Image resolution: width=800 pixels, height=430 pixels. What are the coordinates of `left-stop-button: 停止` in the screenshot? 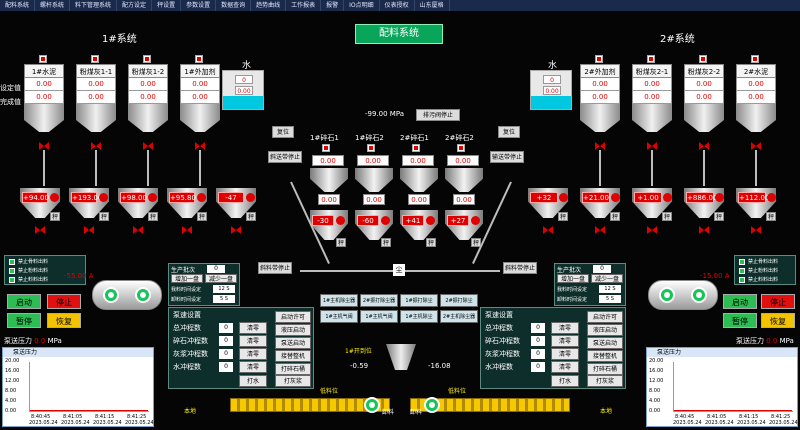 It's located at (64, 301).